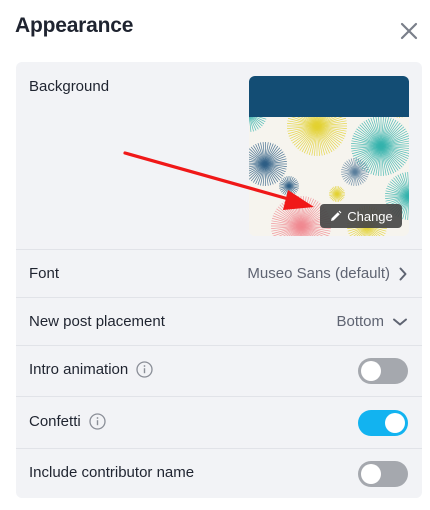  What do you see at coordinates (219, 321) in the screenshot?
I see `post-placement-row: New post placement Bottom` at bounding box center [219, 321].